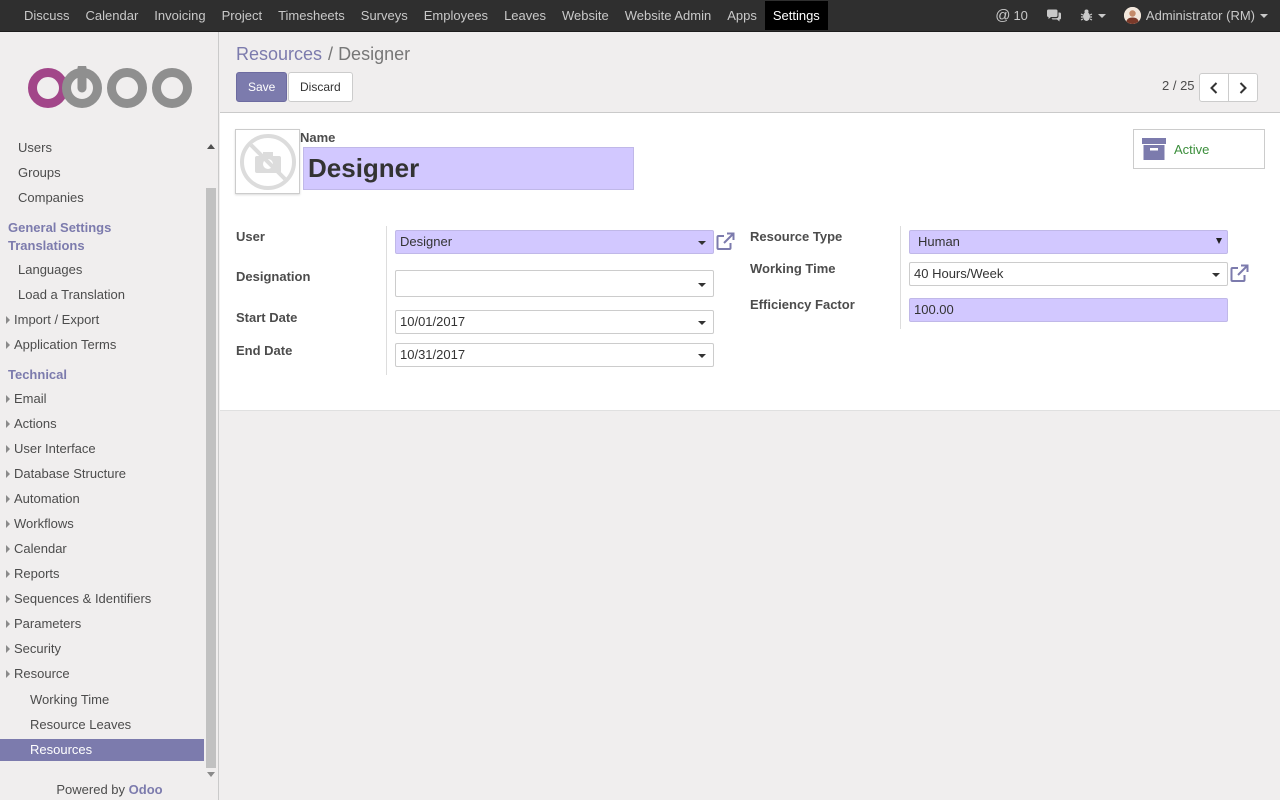  I want to click on sidebar-section-general-settings: General Settings, so click(59, 228).